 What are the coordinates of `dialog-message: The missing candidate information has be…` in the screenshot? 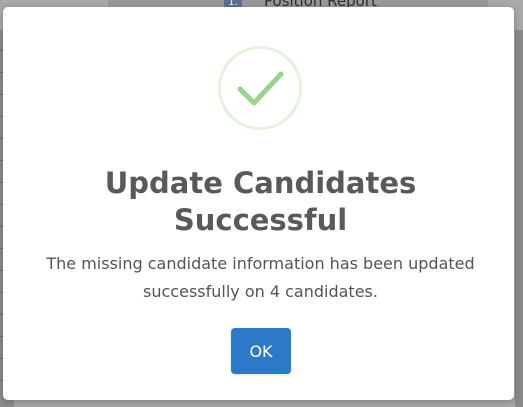 It's located at (260, 277).